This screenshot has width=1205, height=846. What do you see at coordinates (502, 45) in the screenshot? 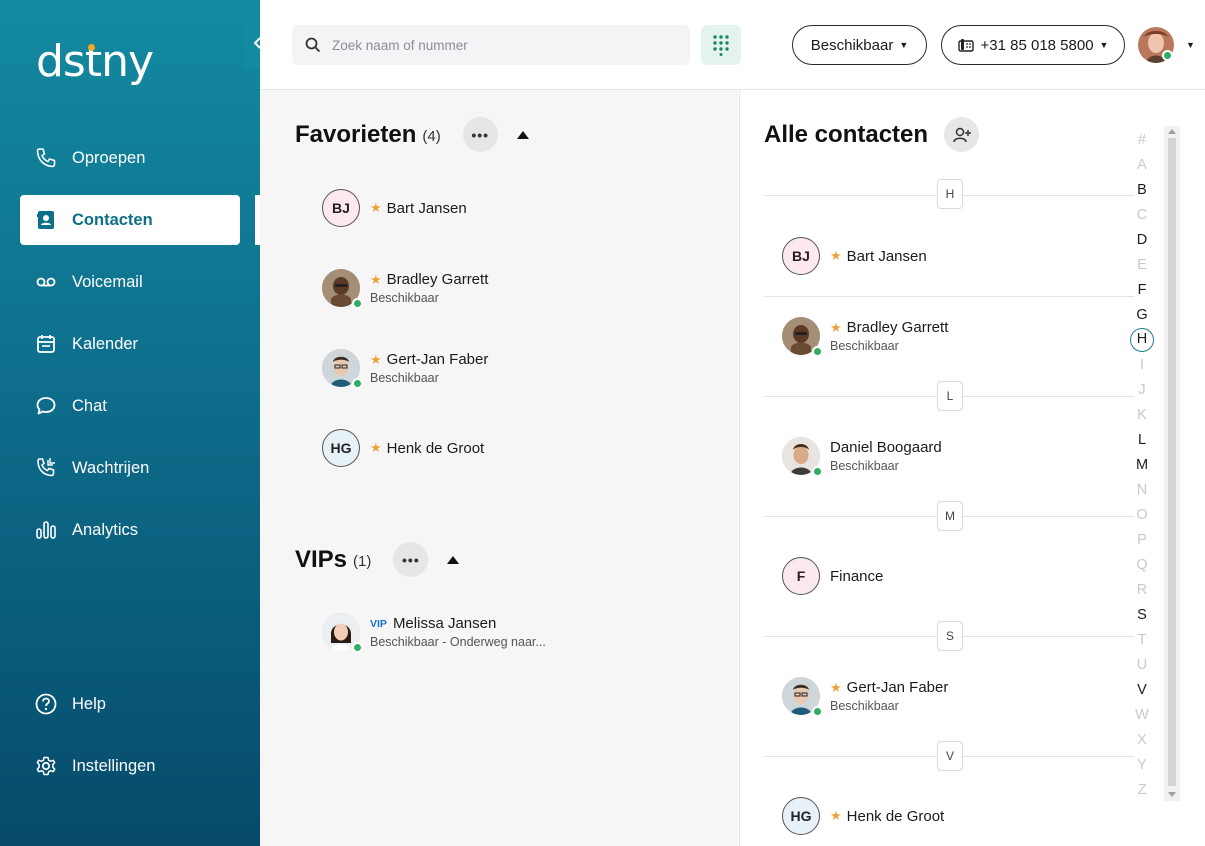
I see `search-input` at bounding box center [502, 45].